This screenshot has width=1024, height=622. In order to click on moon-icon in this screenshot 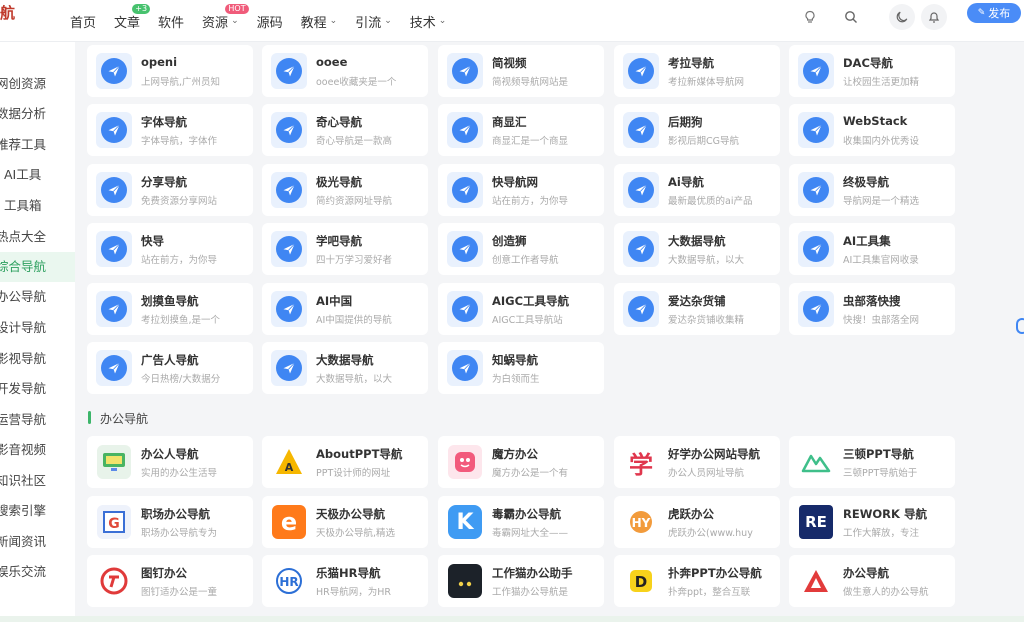, I will do `click(902, 17)`.